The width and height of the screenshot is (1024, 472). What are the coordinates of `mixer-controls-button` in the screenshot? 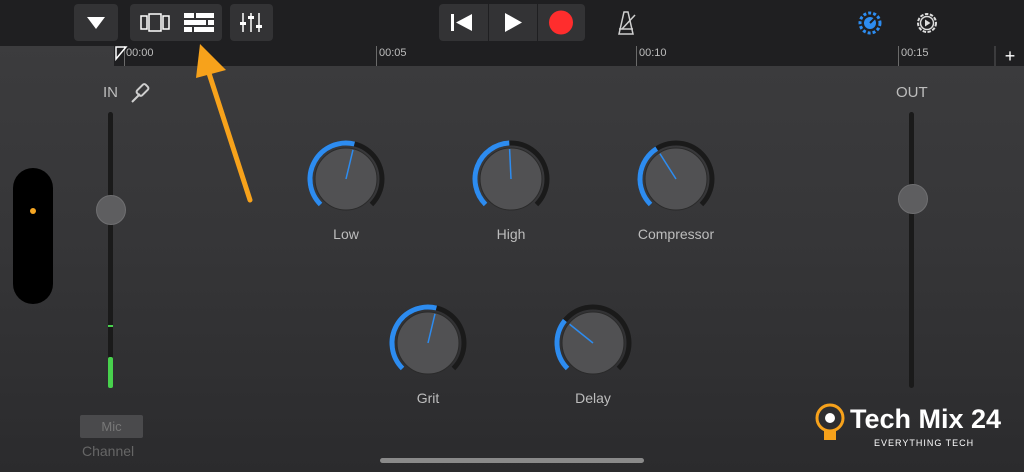 It's located at (251, 22).